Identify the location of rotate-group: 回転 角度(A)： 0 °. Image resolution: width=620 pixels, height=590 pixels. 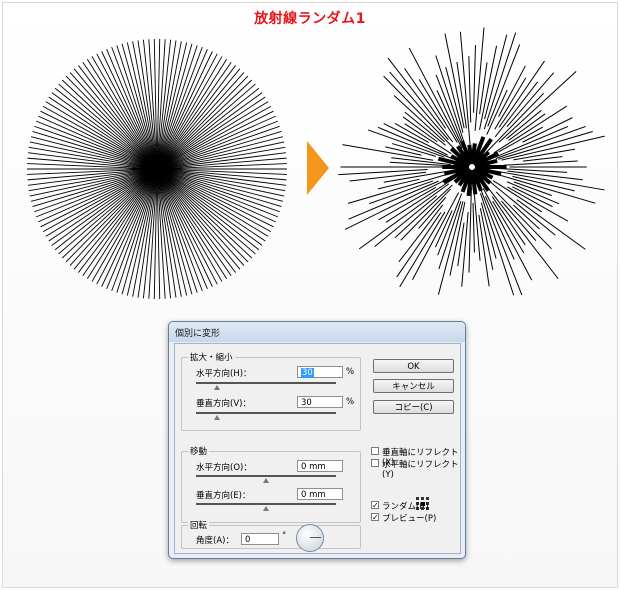
(271, 535).